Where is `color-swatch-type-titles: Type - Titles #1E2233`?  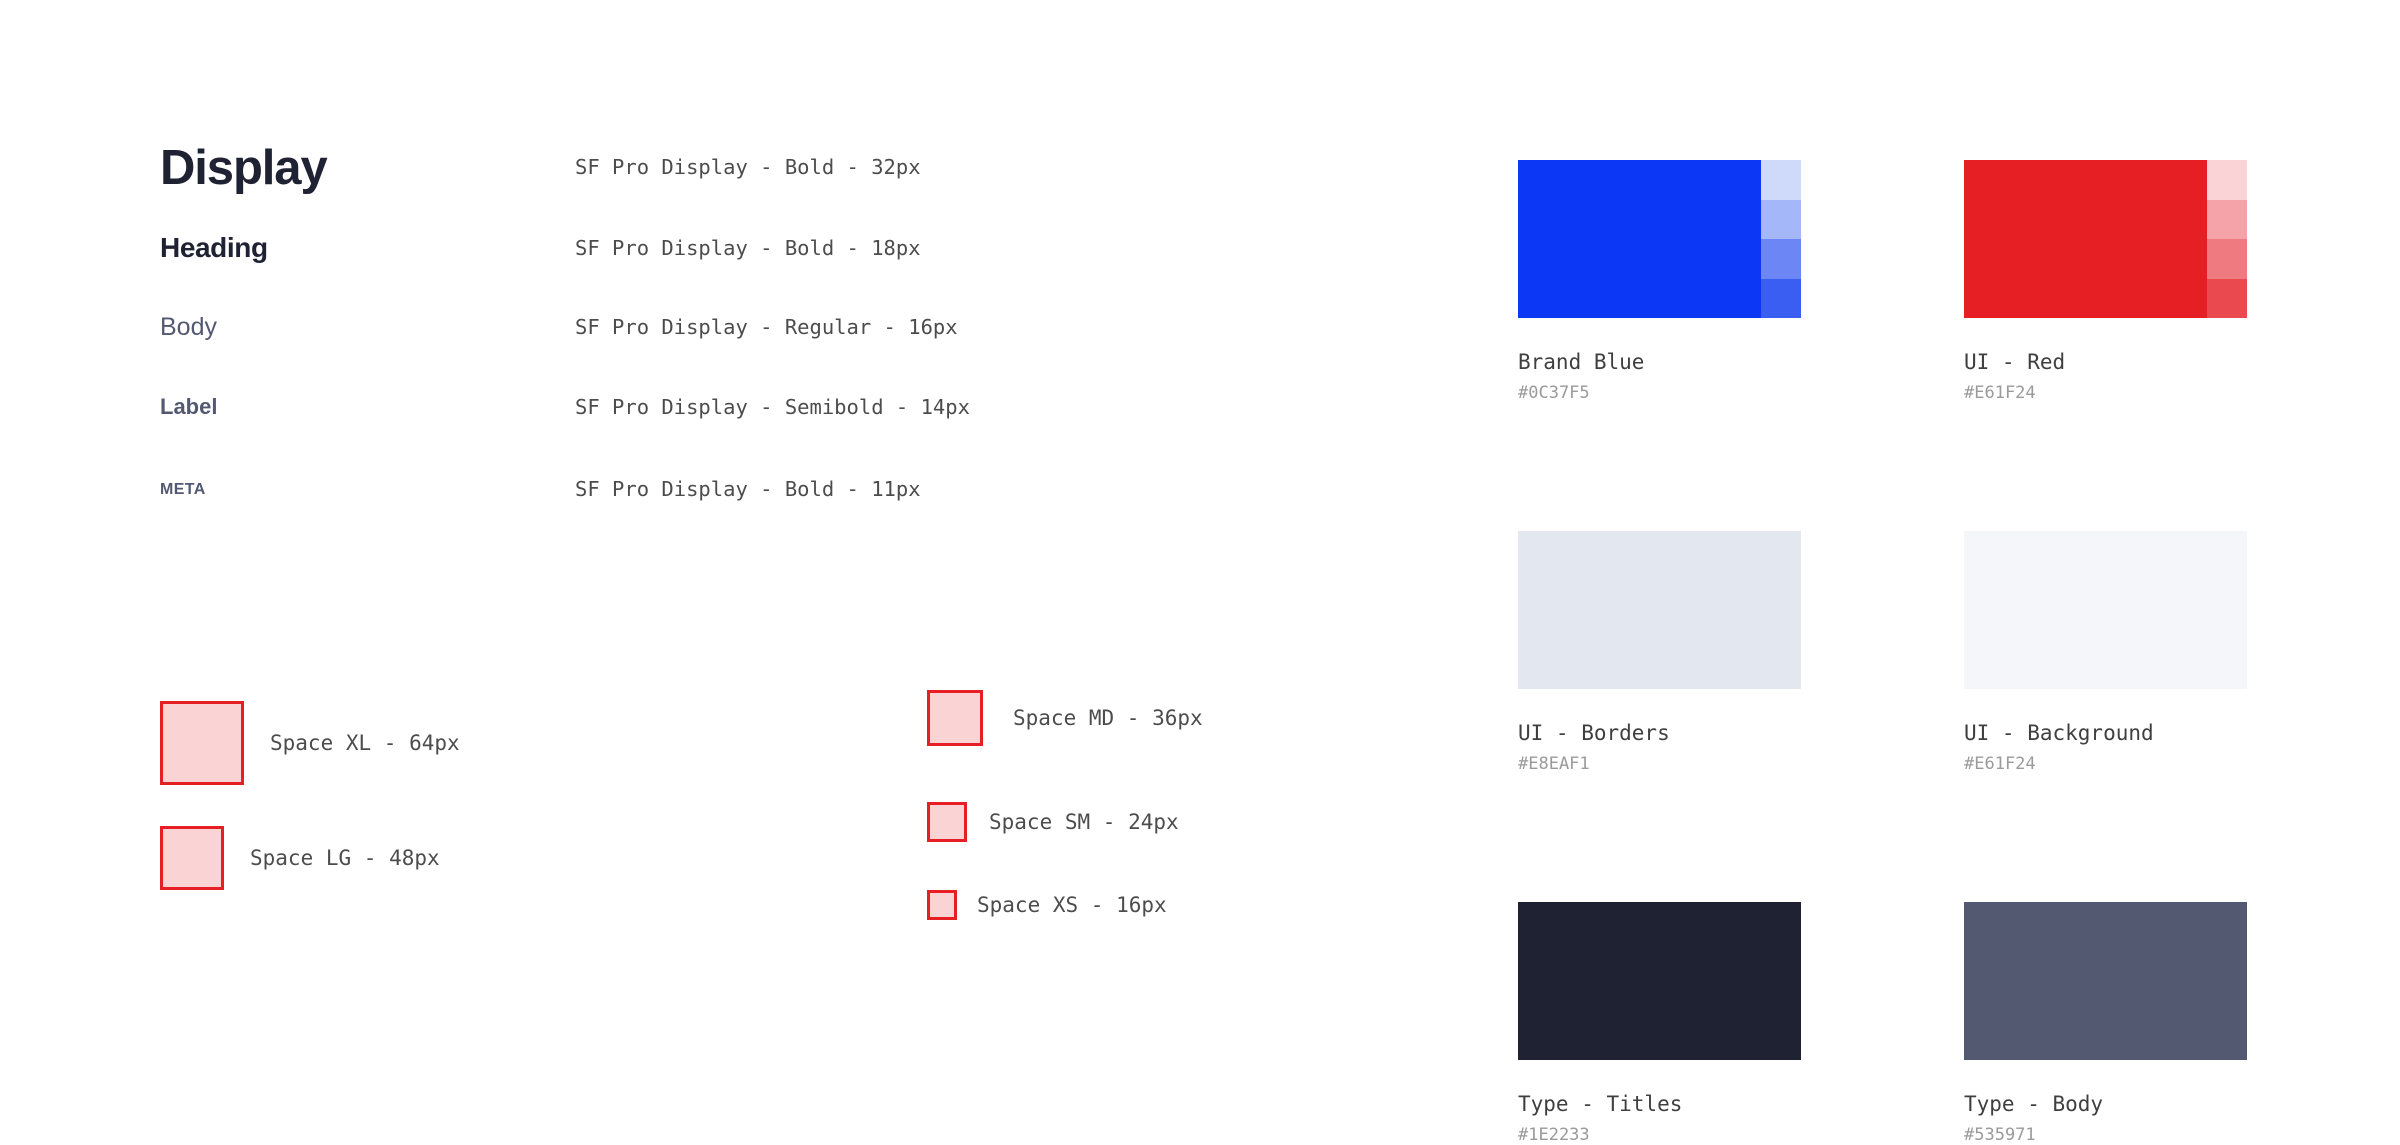 color-swatch-type-titles: Type - Titles #1E2233 is located at coordinates (1659, 1023).